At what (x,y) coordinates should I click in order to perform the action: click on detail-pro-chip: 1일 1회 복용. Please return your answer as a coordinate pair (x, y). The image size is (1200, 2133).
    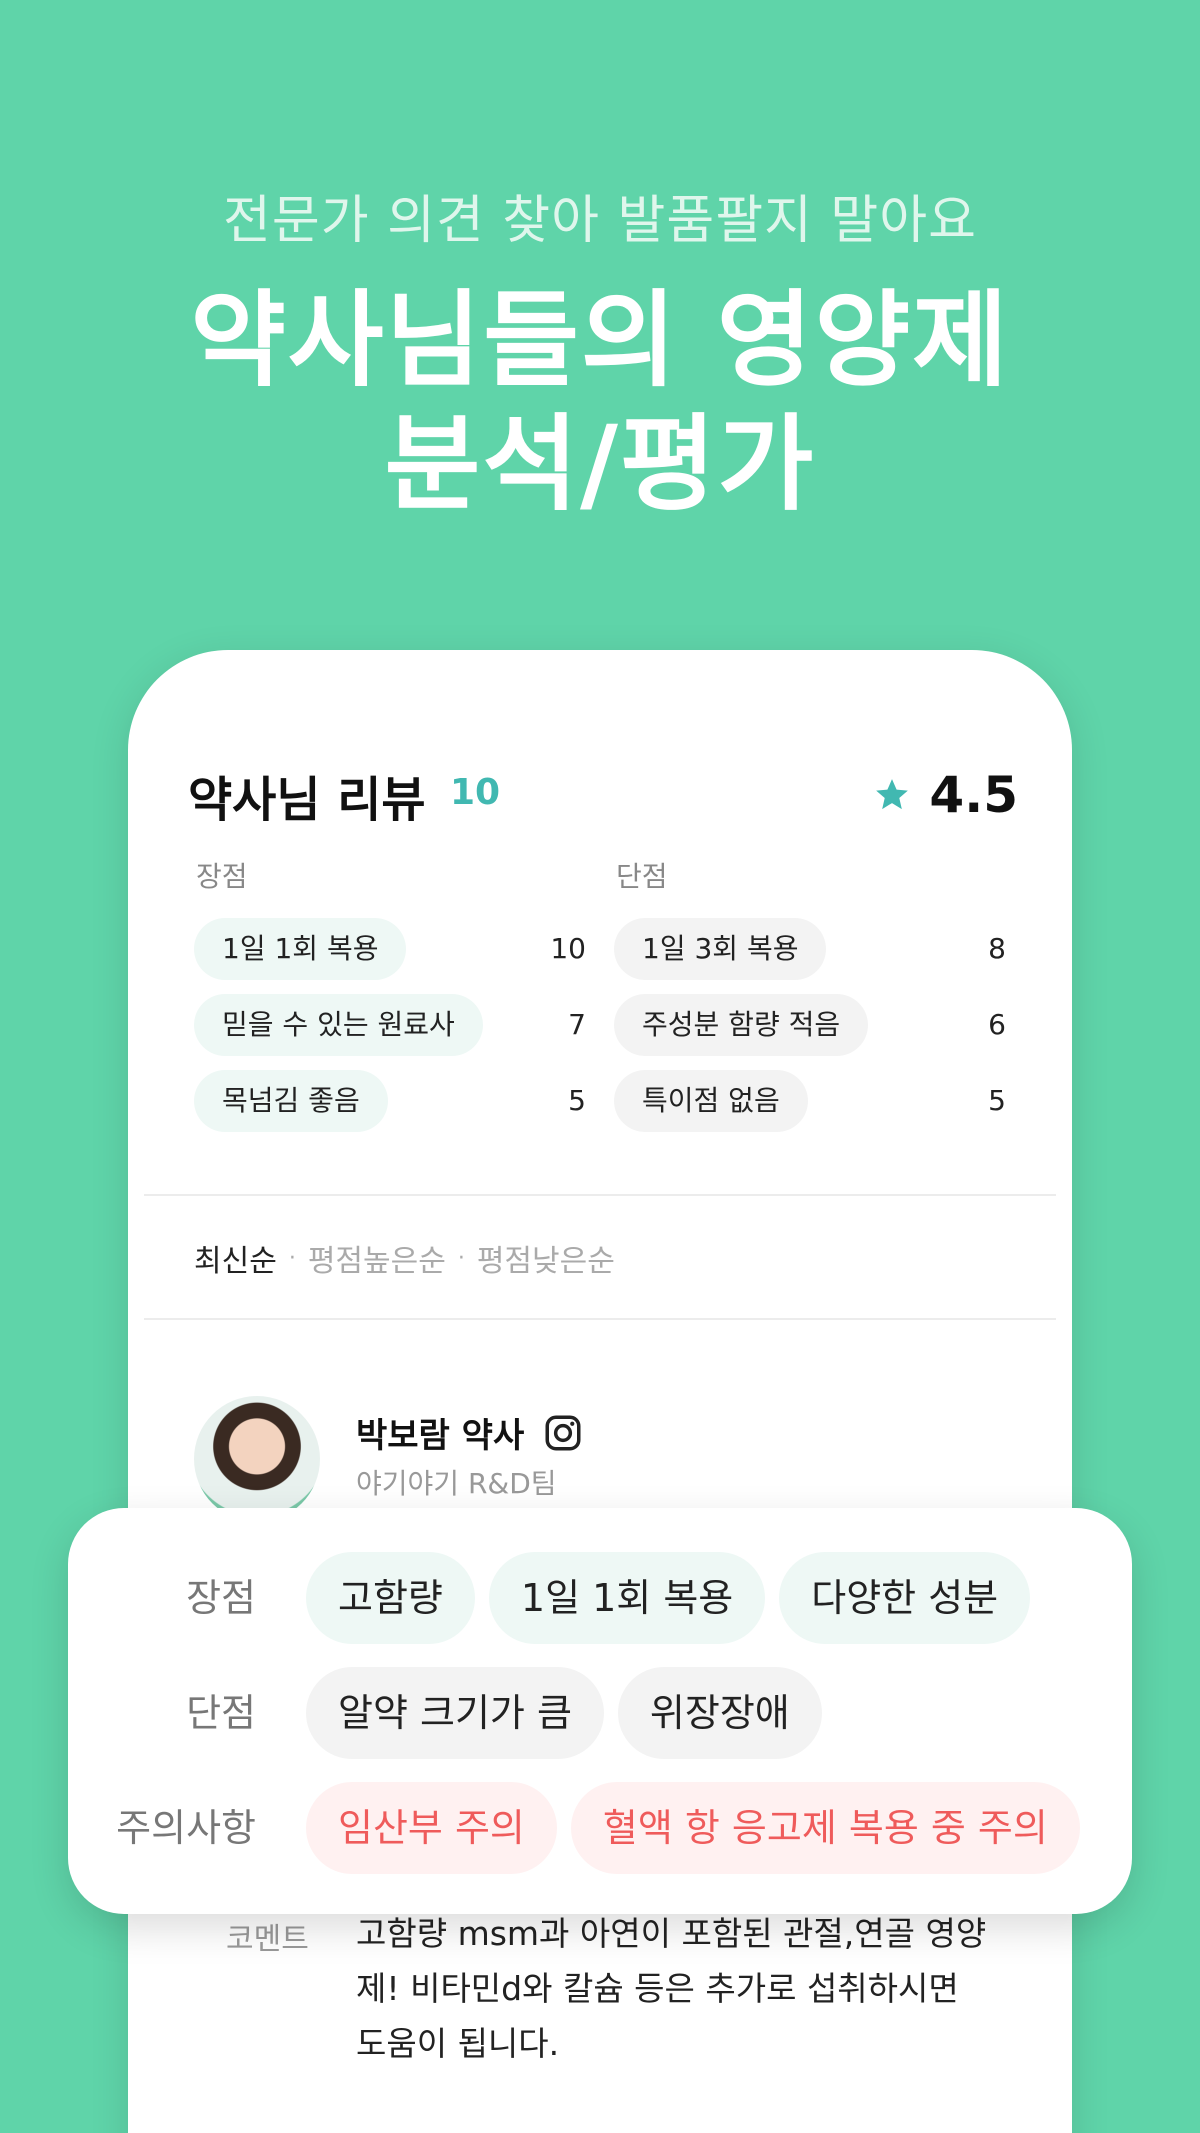
    Looking at the image, I should click on (627, 1598).